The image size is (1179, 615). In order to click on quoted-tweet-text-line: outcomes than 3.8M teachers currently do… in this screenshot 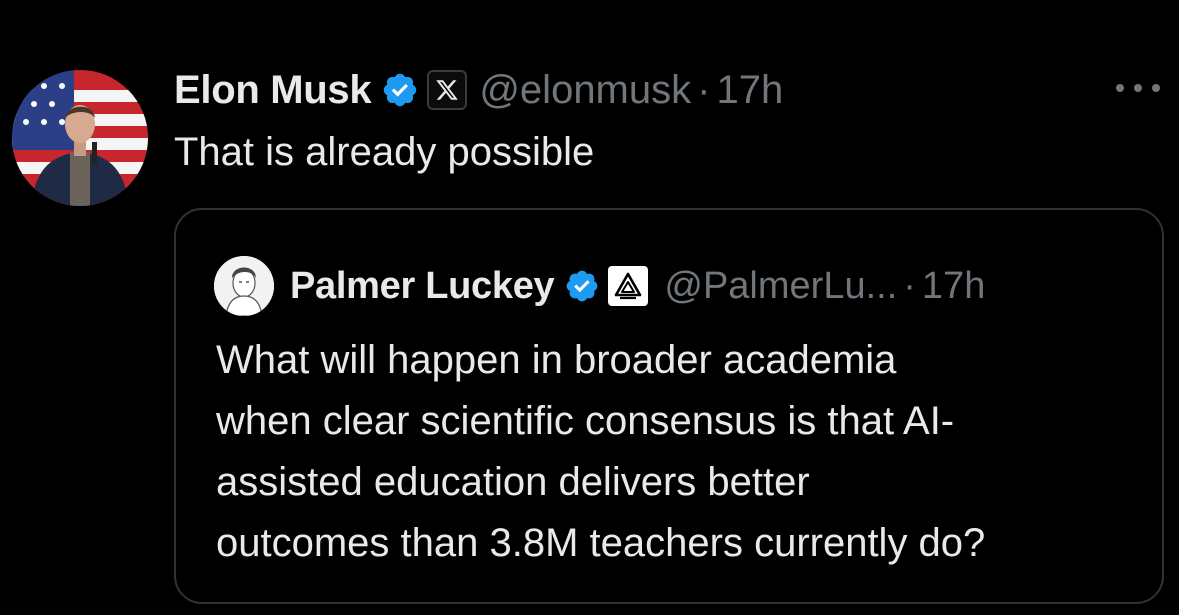, I will do `click(601, 543)`.